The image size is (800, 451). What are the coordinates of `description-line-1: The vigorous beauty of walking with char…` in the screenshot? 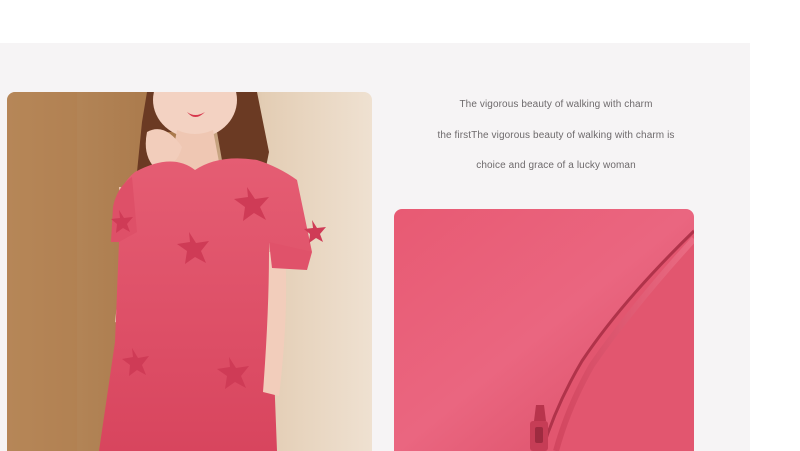 It's located at (556, 104).